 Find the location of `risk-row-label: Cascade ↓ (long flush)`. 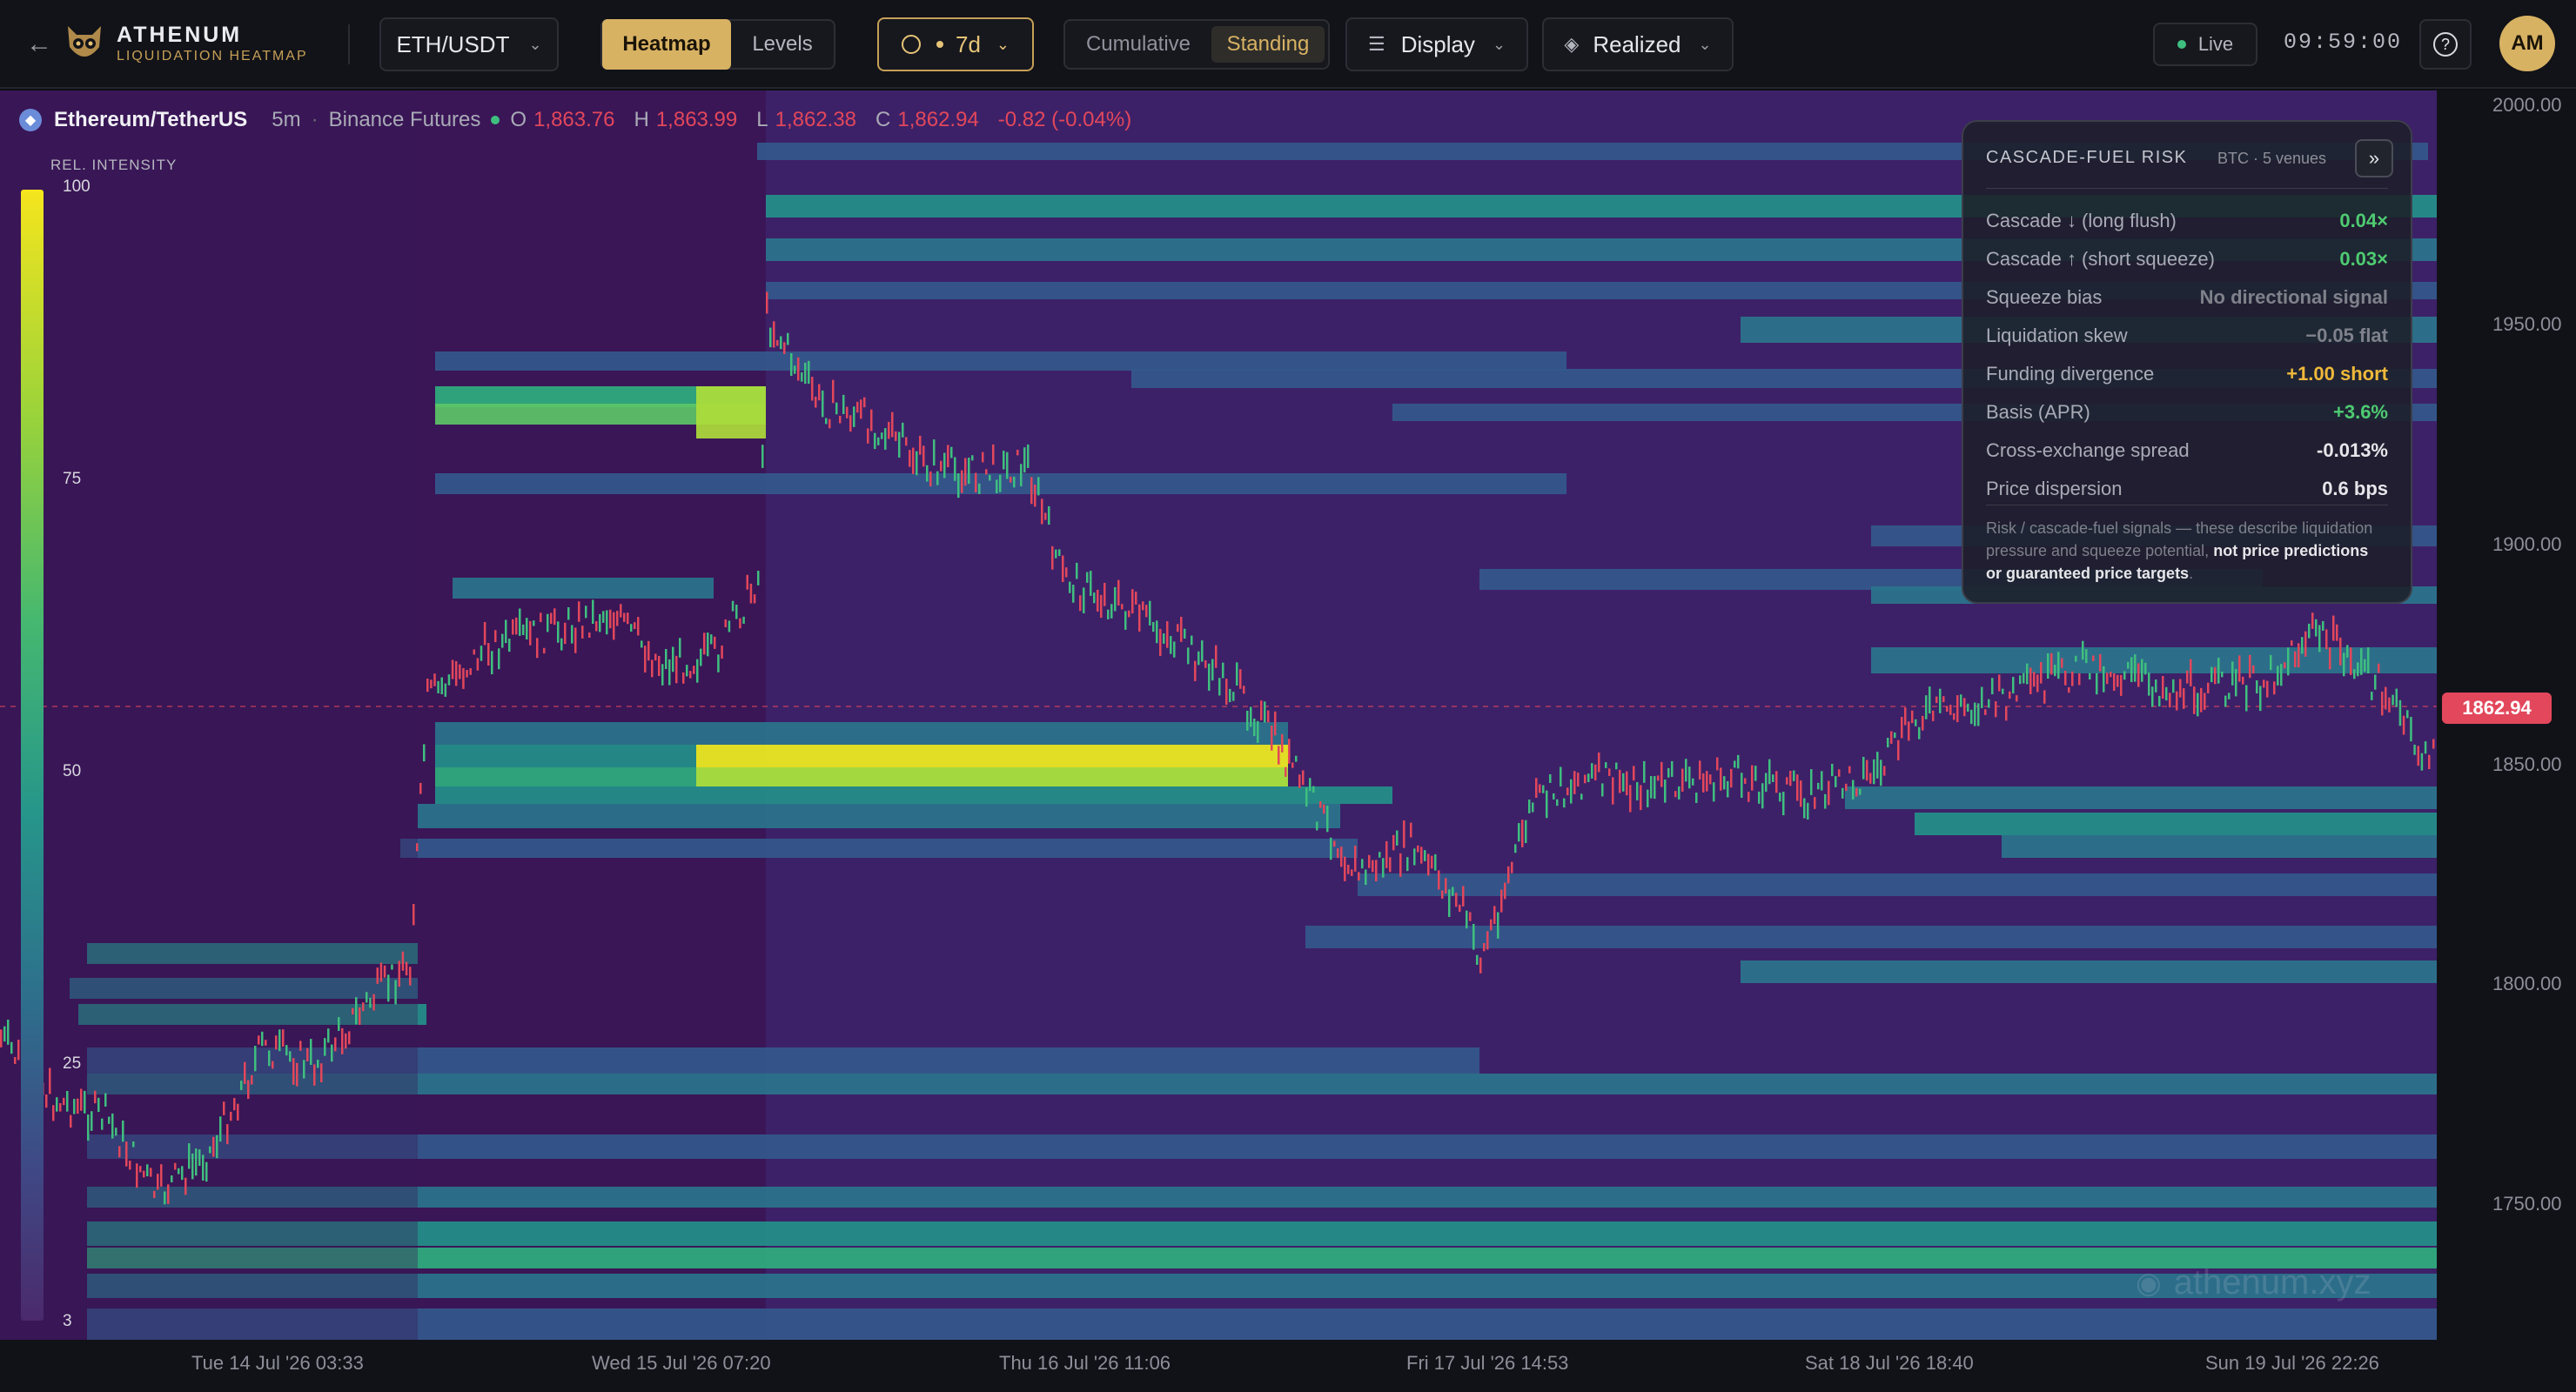

risk-row-label: Cascade ↓ (long flush) is located at coordinates (2081, 220).